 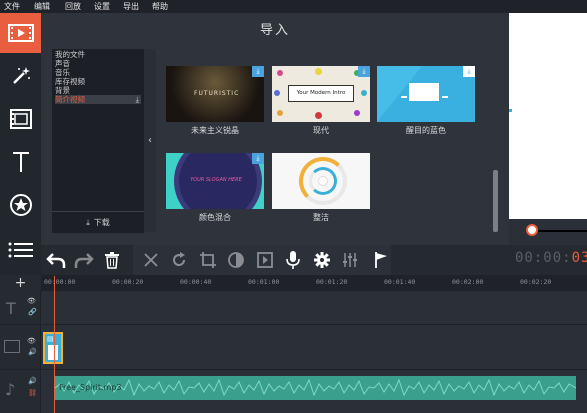 What do you see at coordinates (10, 389) in the screenshot?
I see `music-note-icon: ♪` at bounding box center [10, 389].